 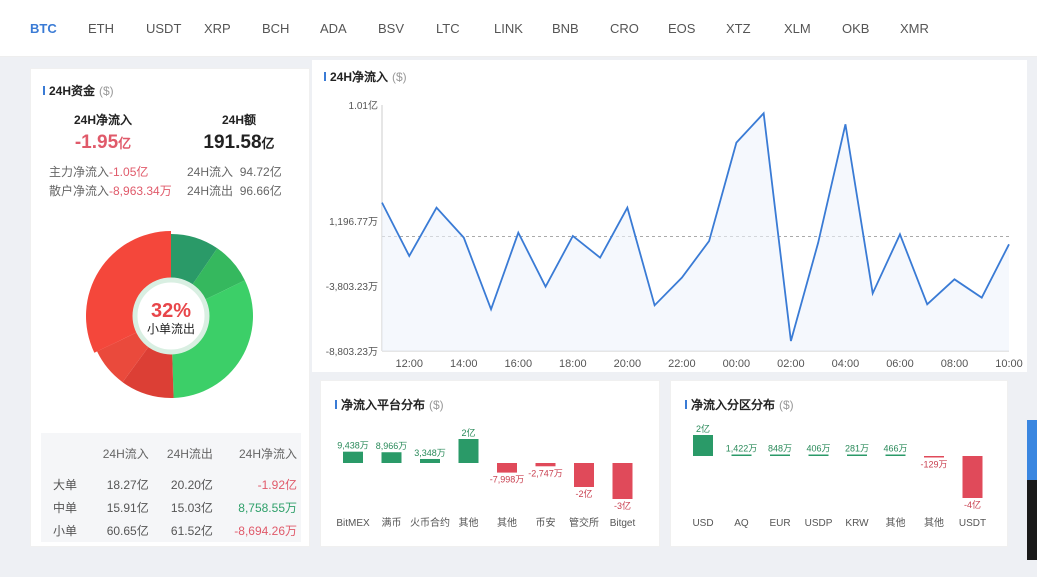 I want to click on category-label: 火币合约, so click(x=430, y=522).